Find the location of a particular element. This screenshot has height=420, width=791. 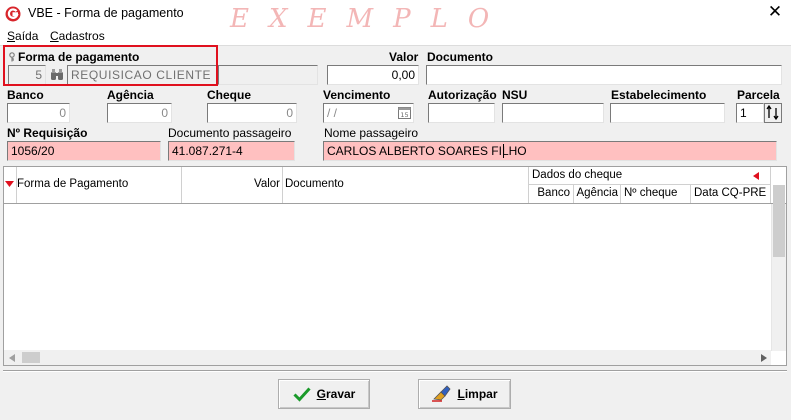

autorizacao-label: Autorização is located at coordinates (462, 95).